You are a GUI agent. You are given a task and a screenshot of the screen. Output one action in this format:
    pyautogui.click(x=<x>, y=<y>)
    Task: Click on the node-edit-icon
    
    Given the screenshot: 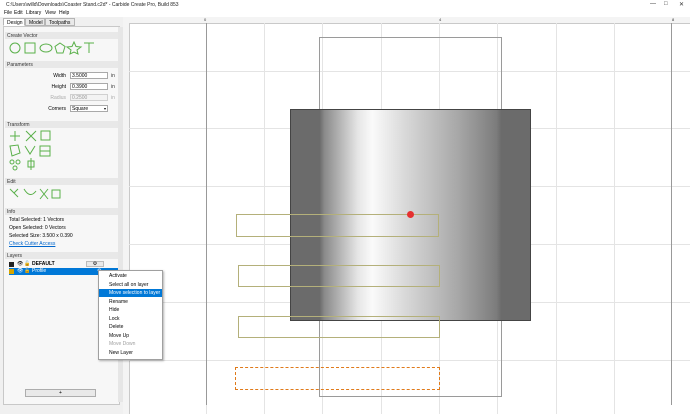 What is the action you would take?
    pyautogui.click(x=14, y=193)
    